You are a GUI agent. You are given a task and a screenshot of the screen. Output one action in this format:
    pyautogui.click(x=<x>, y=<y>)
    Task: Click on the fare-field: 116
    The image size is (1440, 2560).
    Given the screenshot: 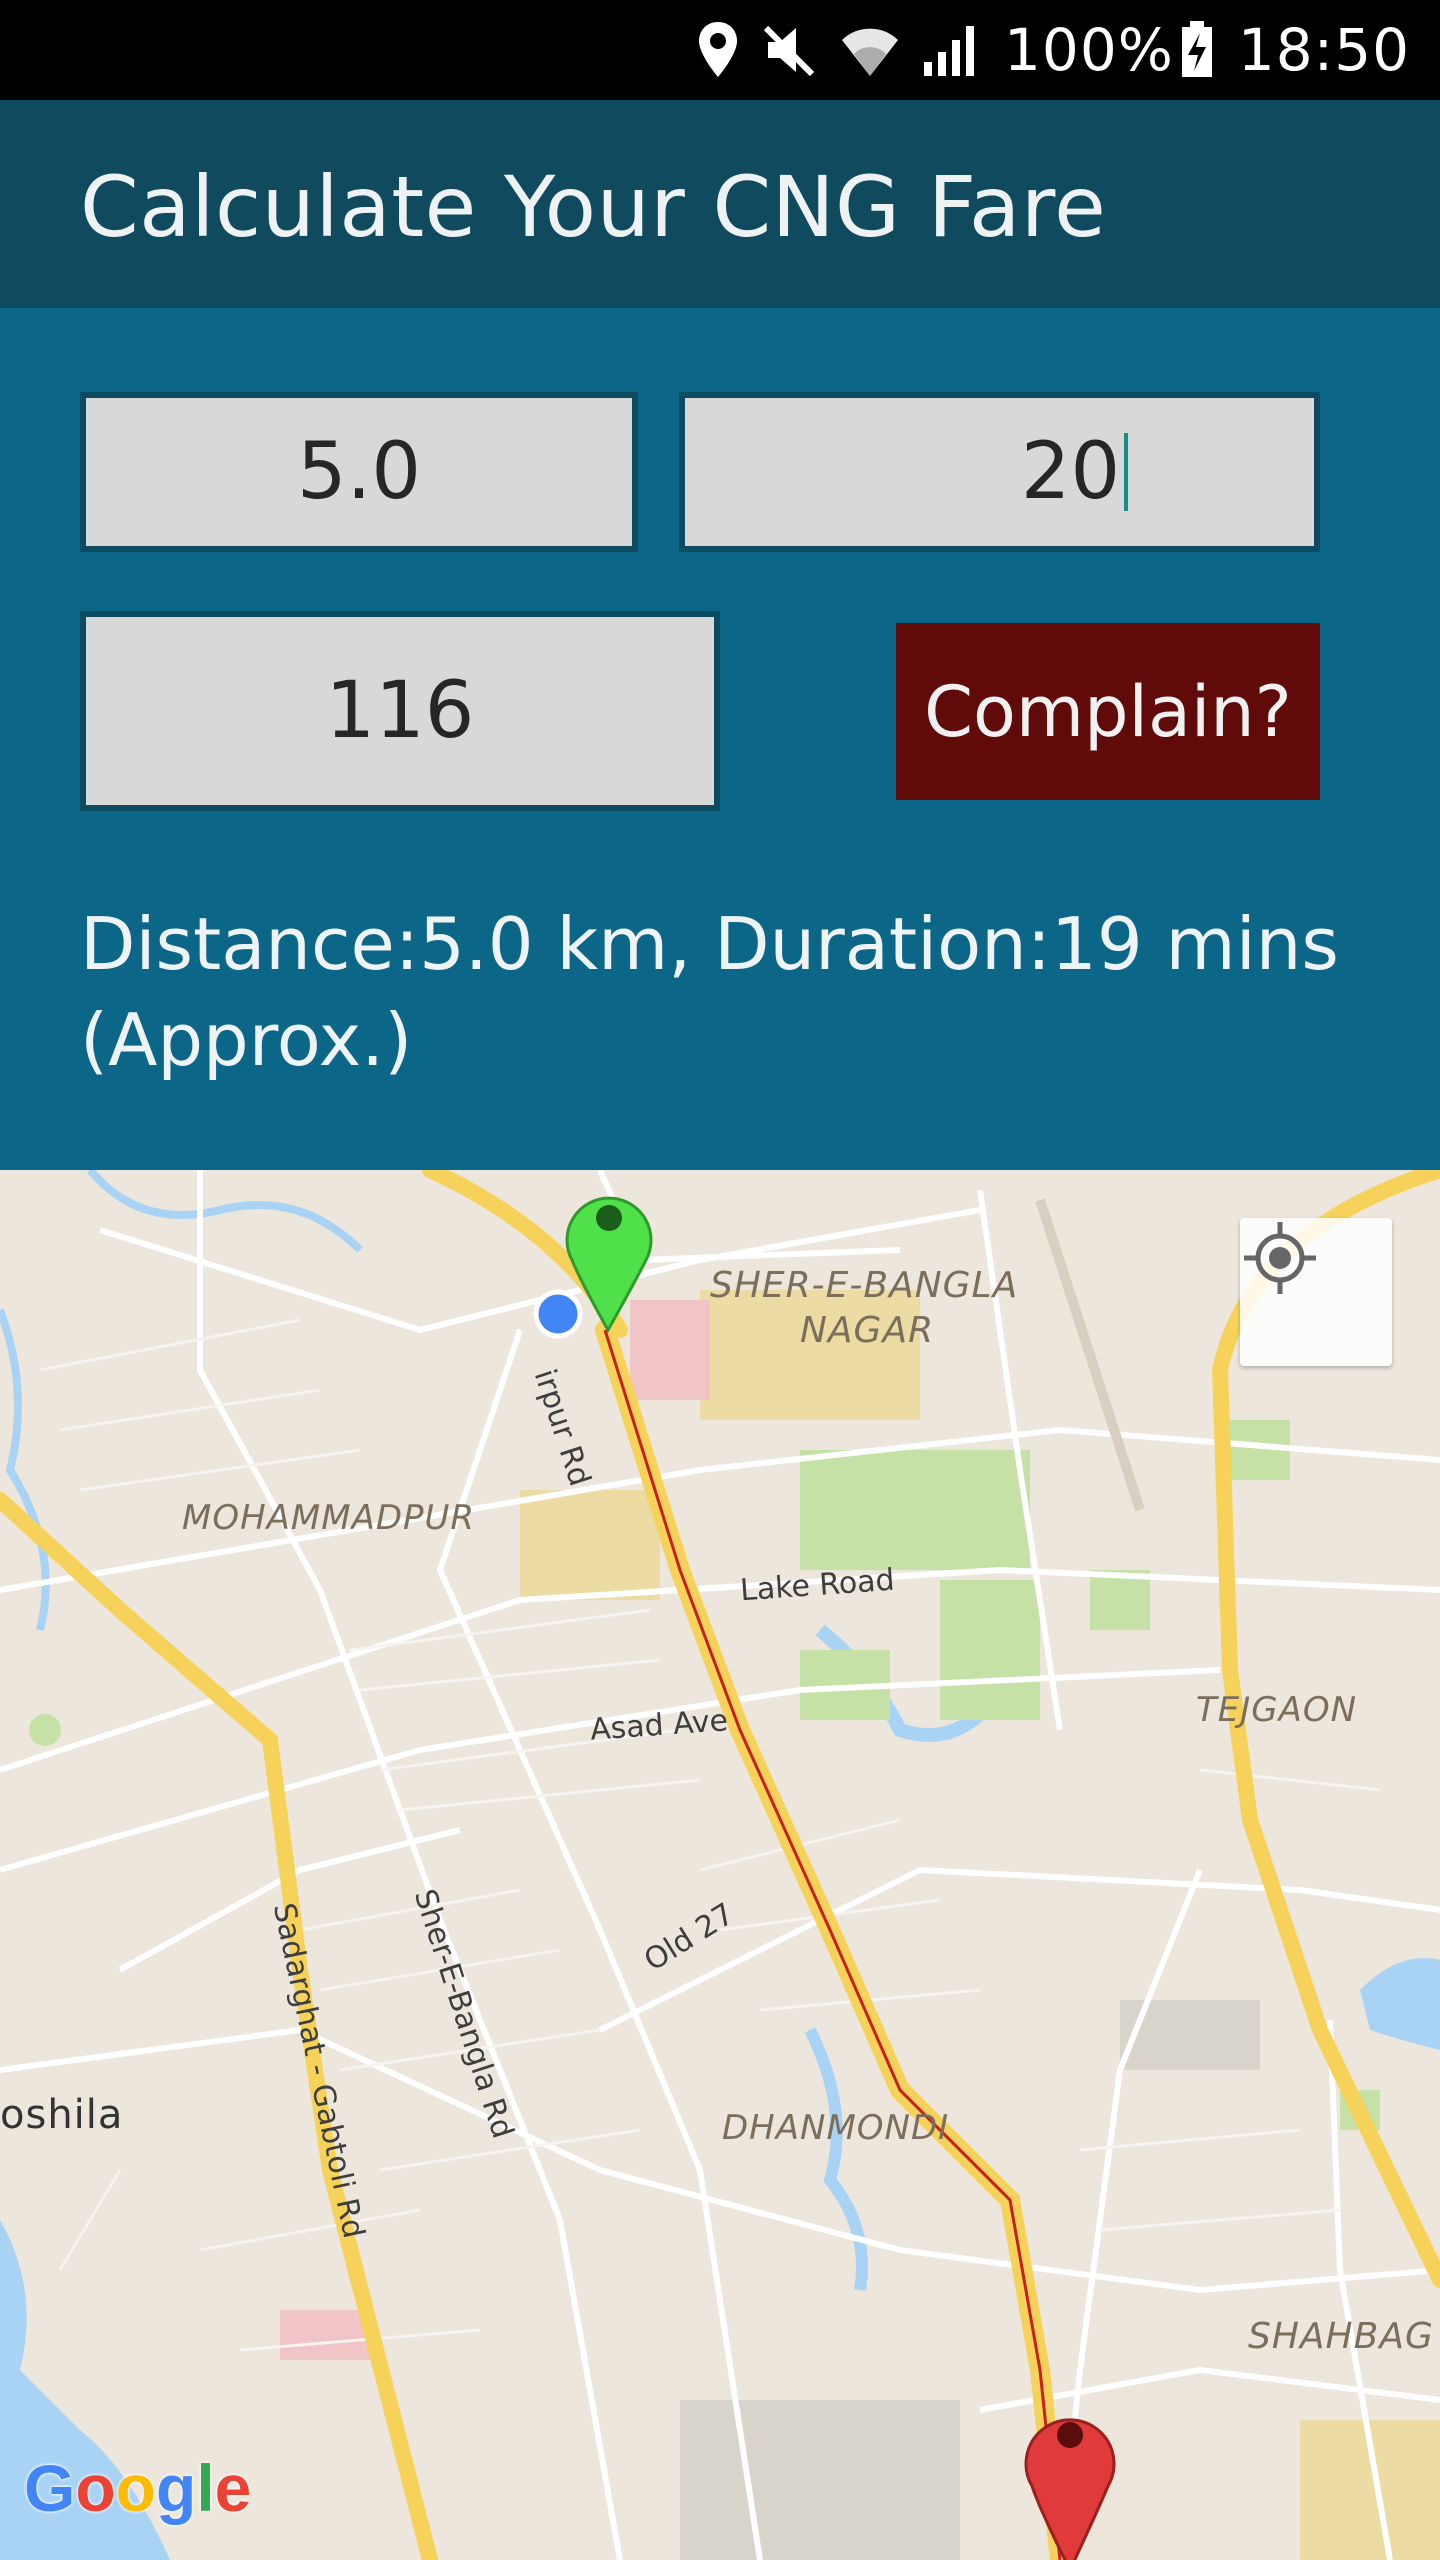 What is the action you would take?
    pyautogui.click(x=400, y=711)
    